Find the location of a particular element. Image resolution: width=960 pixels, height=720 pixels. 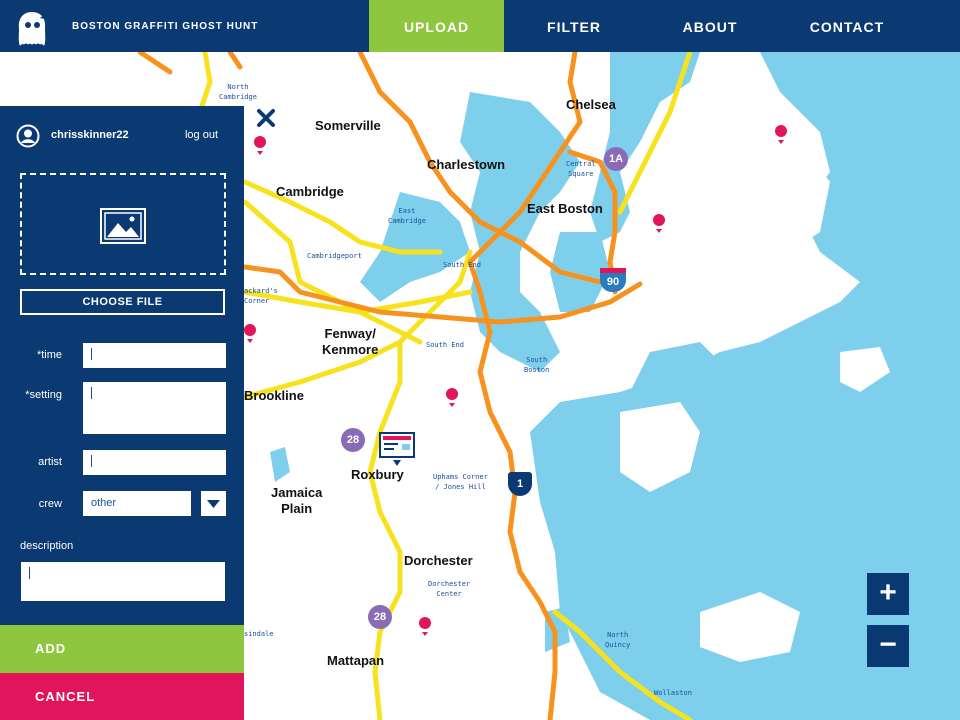

add-button: ADD is located at coordinates (122, 649).